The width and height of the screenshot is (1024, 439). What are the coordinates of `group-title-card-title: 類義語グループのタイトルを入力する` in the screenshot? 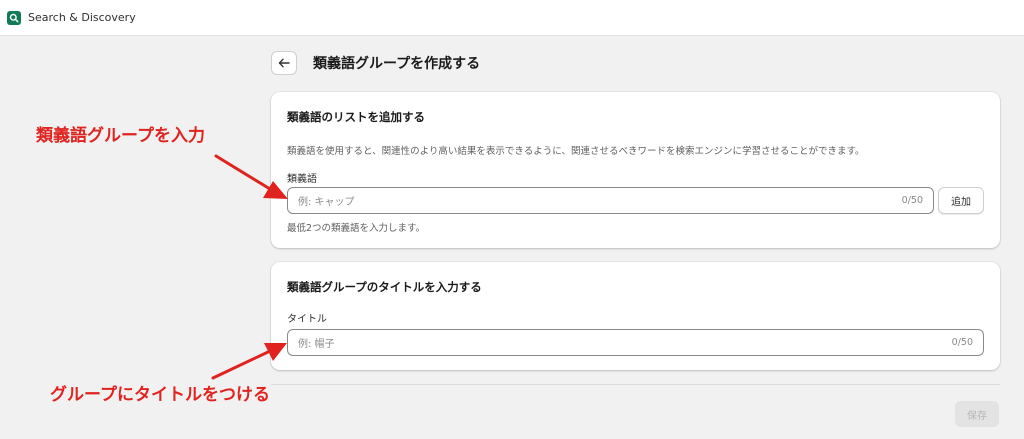 It's located at (384, 287).